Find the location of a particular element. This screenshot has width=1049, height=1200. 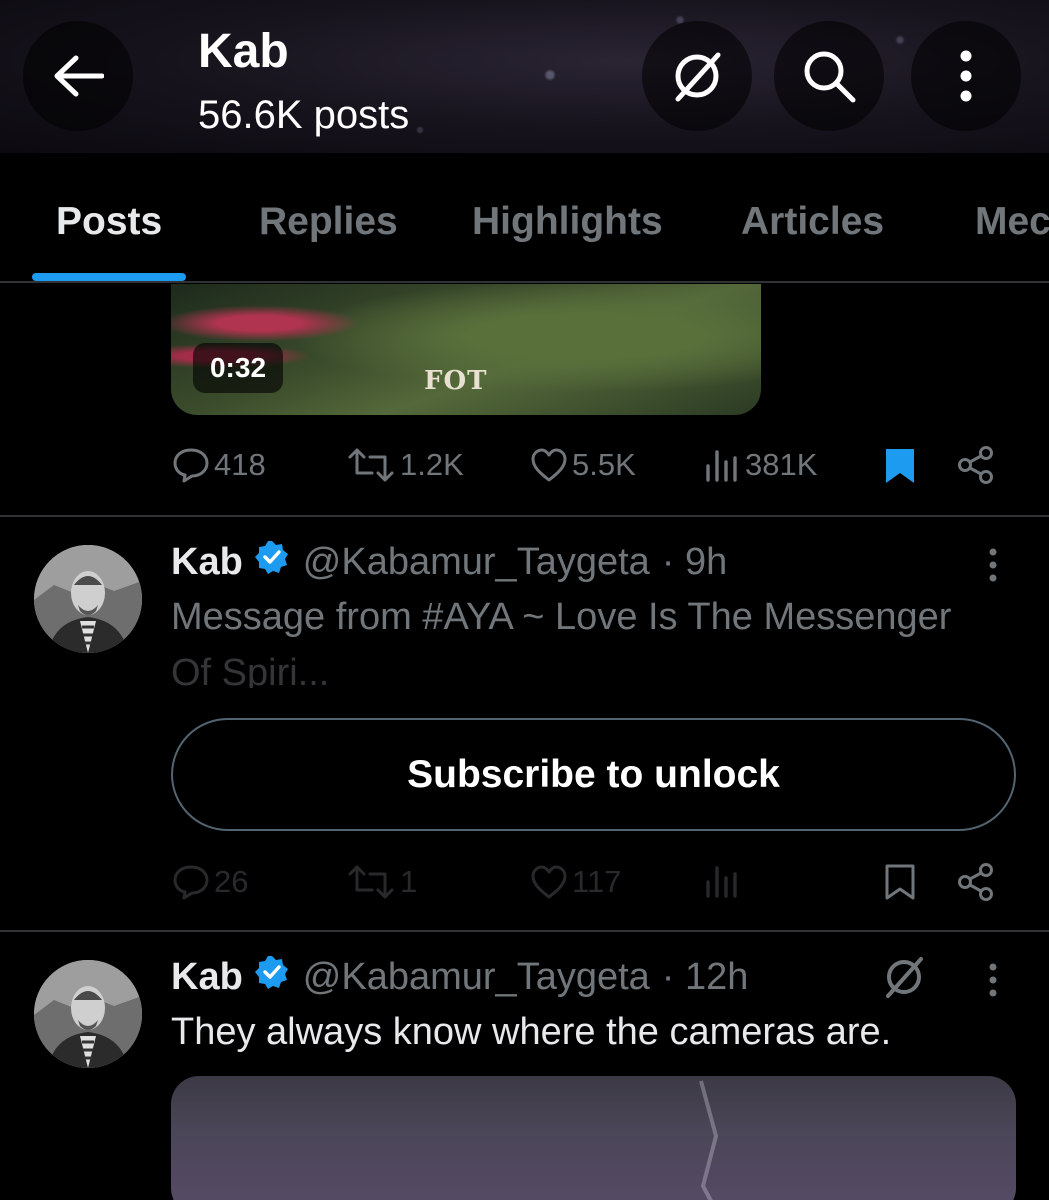

repost-button: 1 is located at coordinates (381, 882).